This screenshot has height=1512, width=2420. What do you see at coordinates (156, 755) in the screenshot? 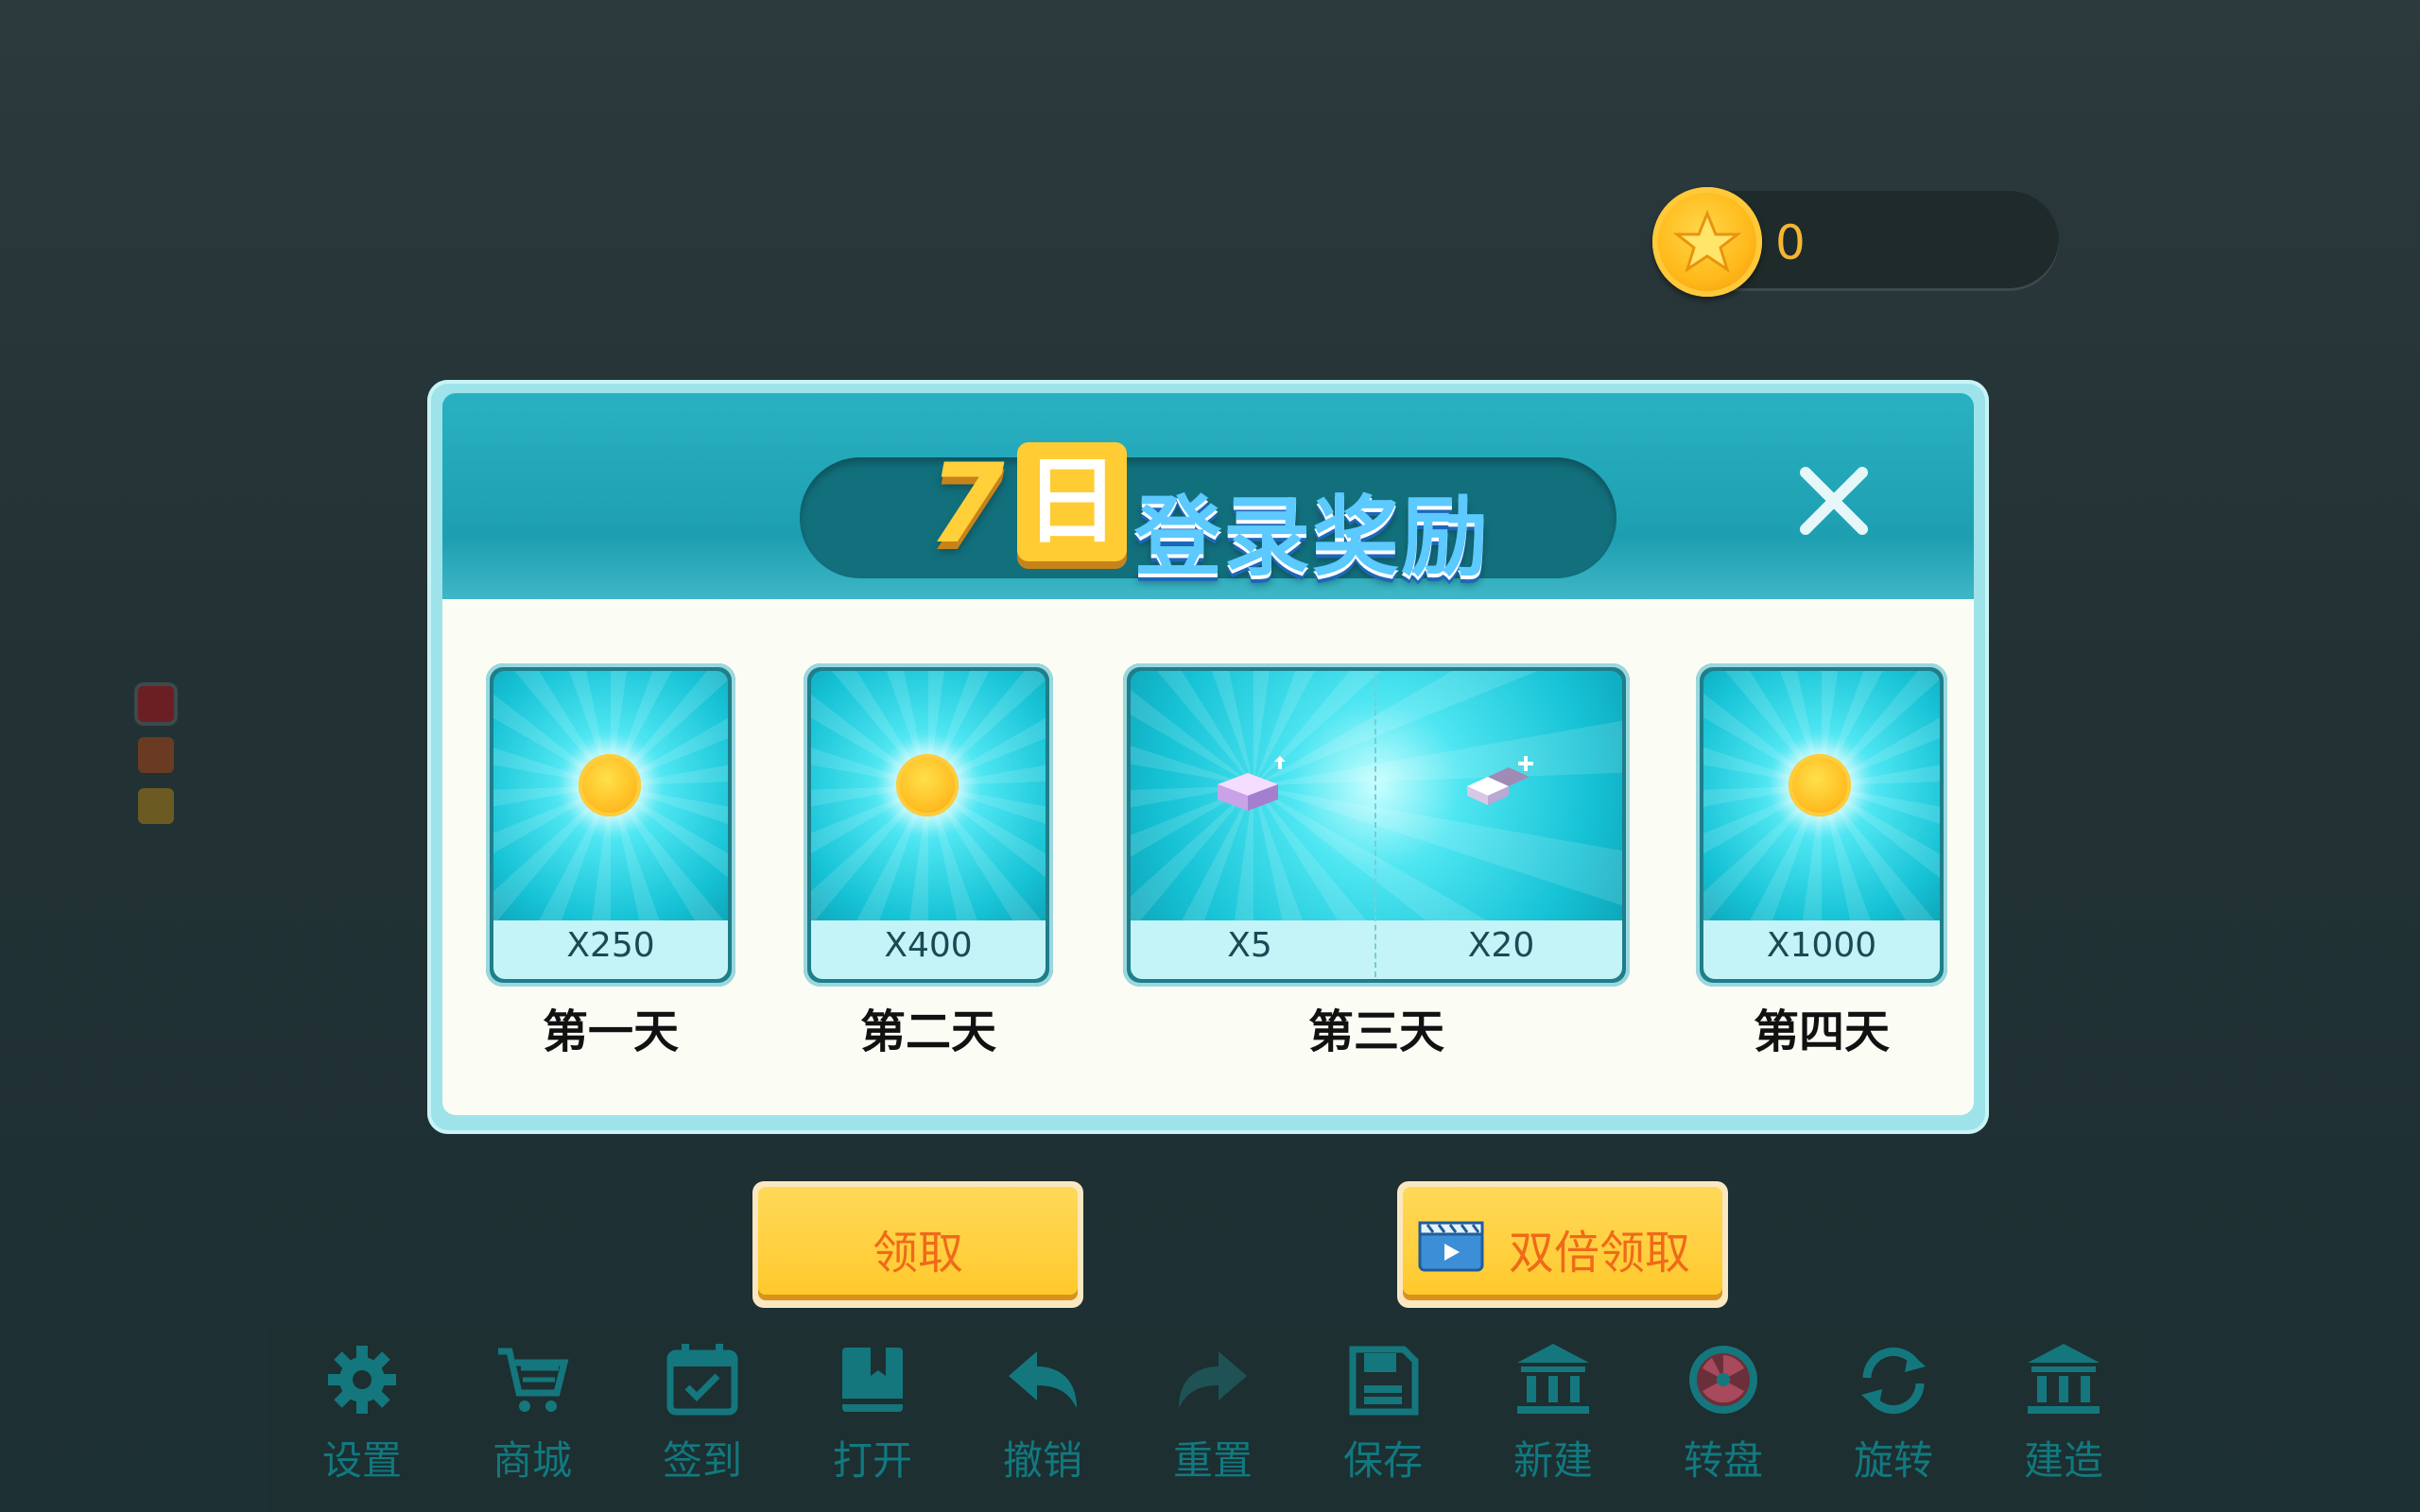
I see `color-swatch-brown` at bounding box center [156, 755].